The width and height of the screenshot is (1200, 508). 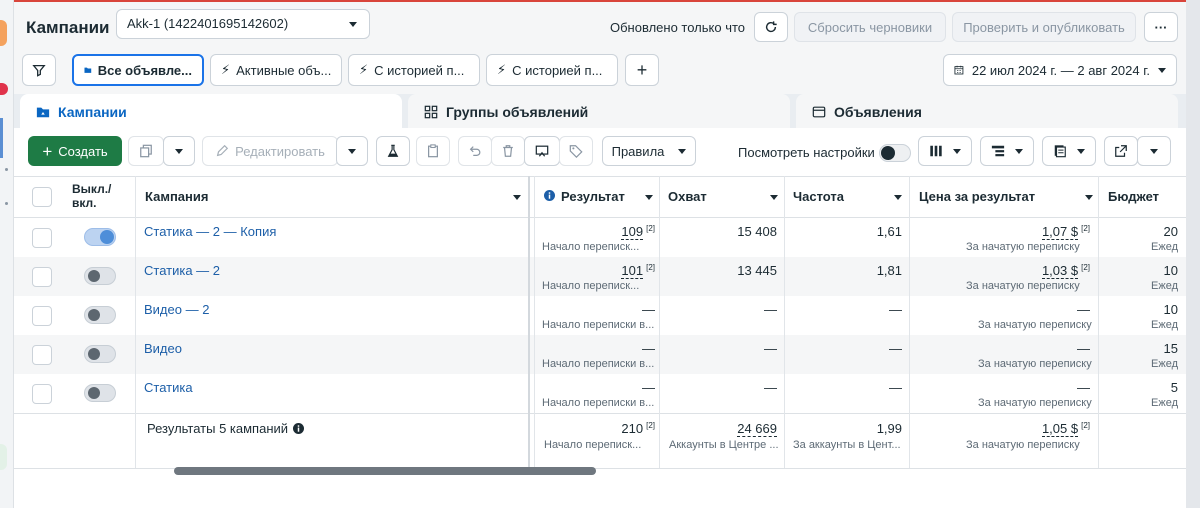 I want to click on reset-drafts-button: Сбросить черновики, so click(x=870, y=27).